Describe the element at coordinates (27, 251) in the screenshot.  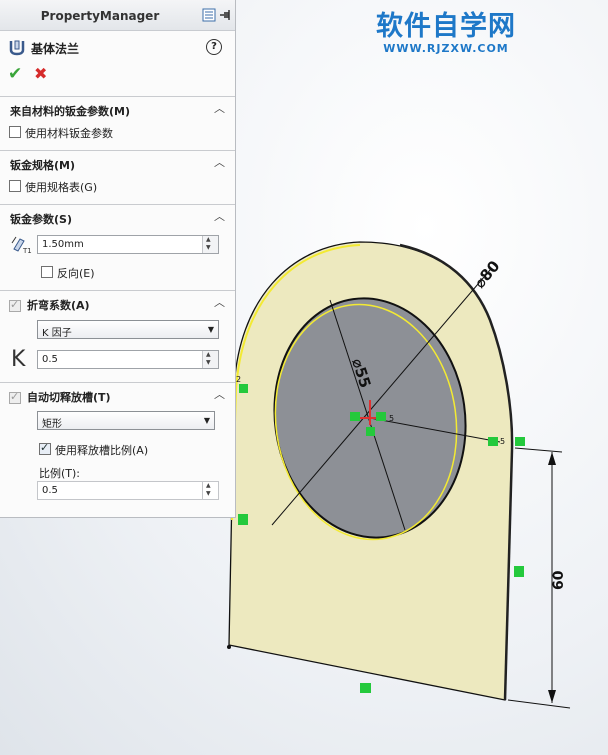
I see `svg-text: T1` at that location.